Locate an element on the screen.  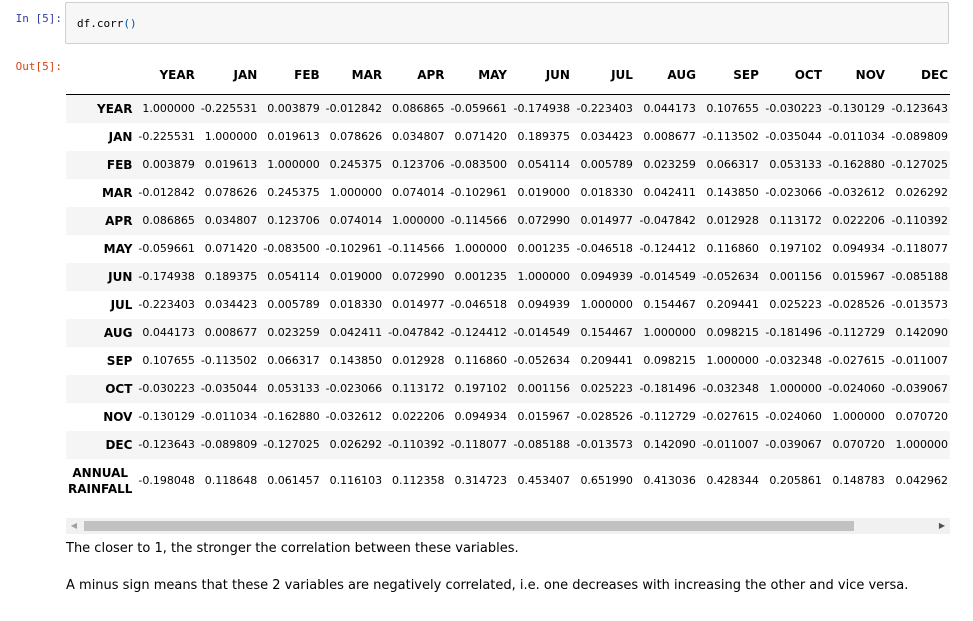
table-cell: 0.098215 is located at coordinates (732, 332).